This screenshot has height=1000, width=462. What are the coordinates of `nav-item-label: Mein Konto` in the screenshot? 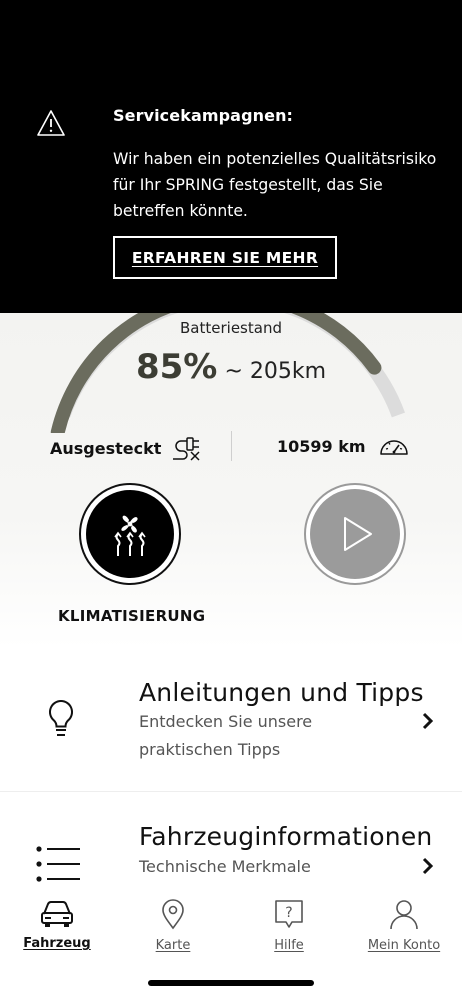 It's located at (404, 945).